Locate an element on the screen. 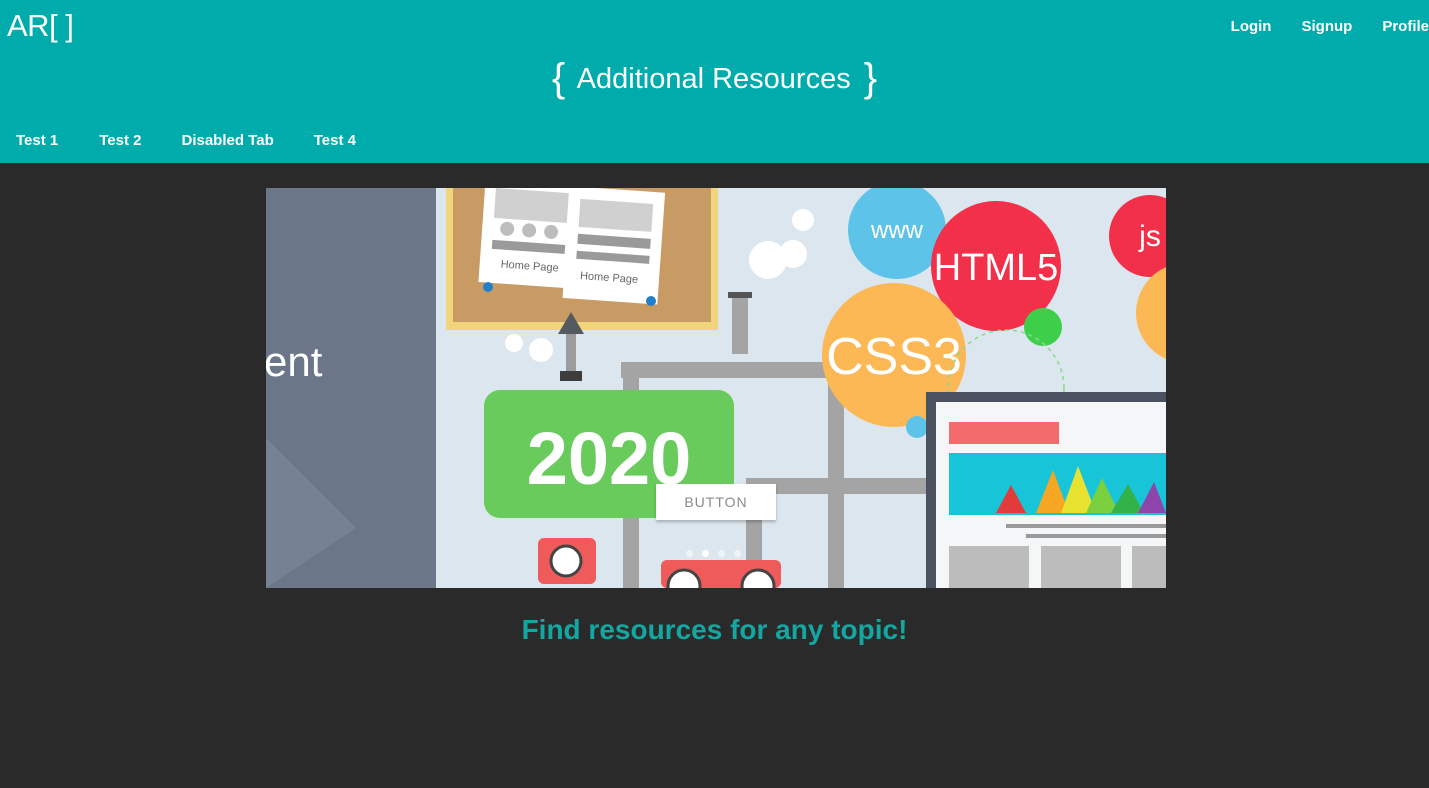 The image size is (1429, 788). tab-test-1: Test 1 is located at coordinates (29, 141).